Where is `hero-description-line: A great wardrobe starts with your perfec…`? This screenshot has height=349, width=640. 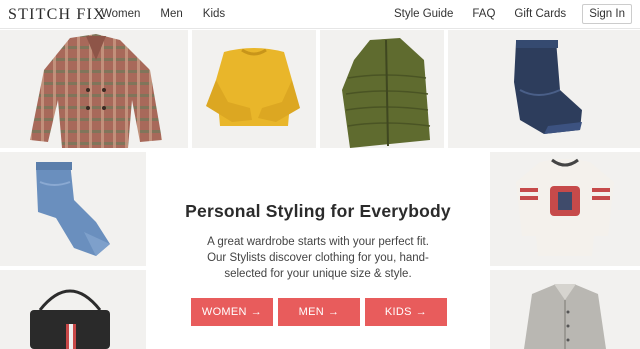 hero-description-line: A great wardrobe starts with your perfec… is located at coordinates (318, 242).